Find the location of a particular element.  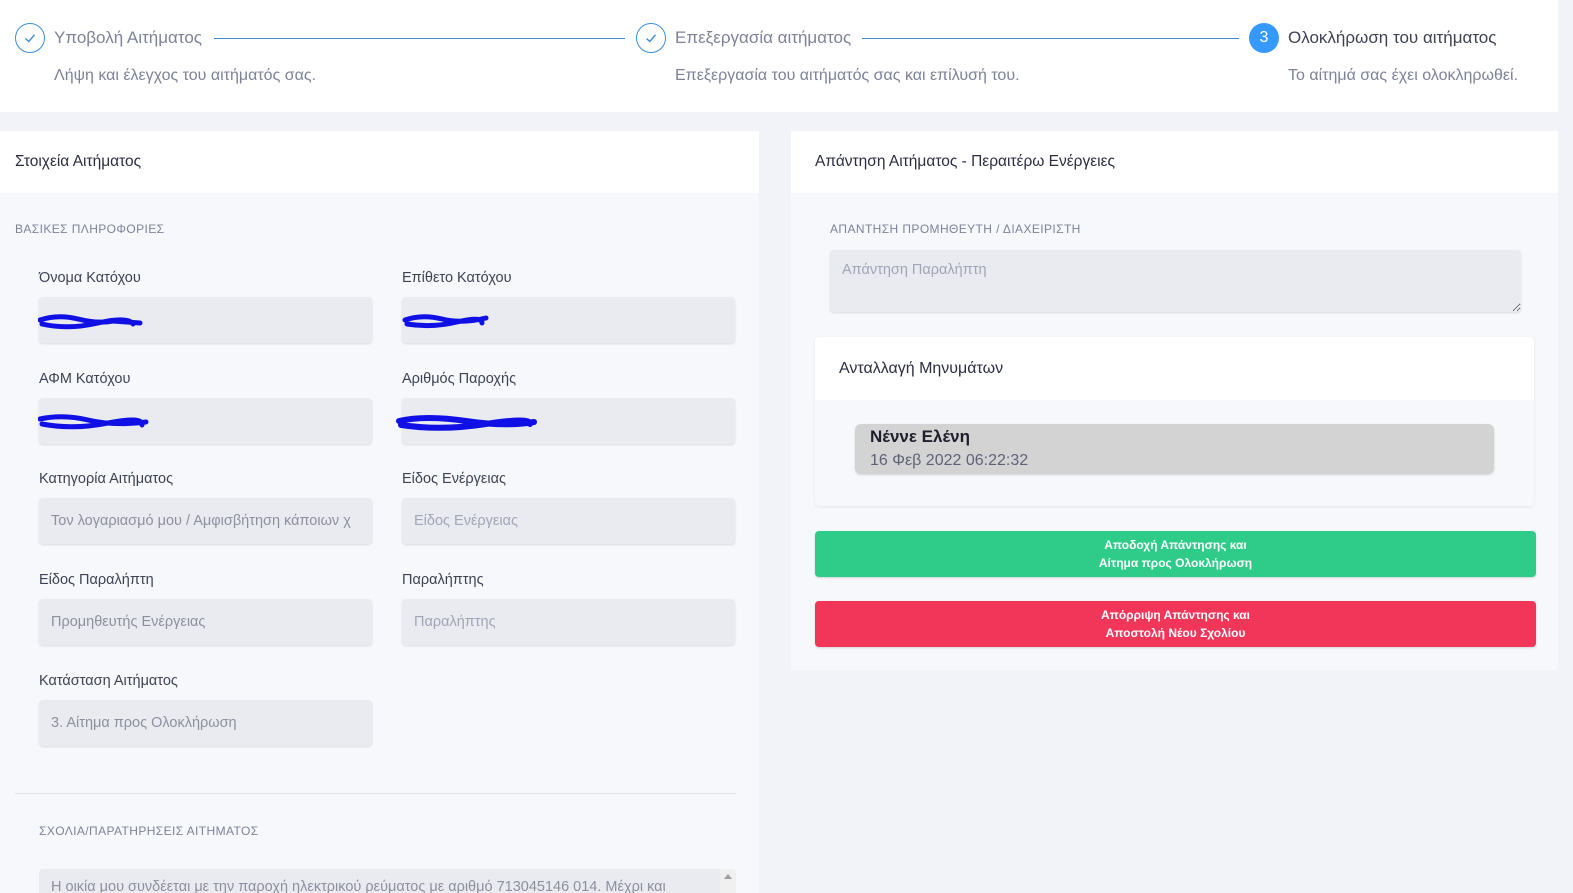

response-header: Απάντηση Αιτήματος - Περαιτέρω Ενέργειες is located at coordinates (1174, 162).